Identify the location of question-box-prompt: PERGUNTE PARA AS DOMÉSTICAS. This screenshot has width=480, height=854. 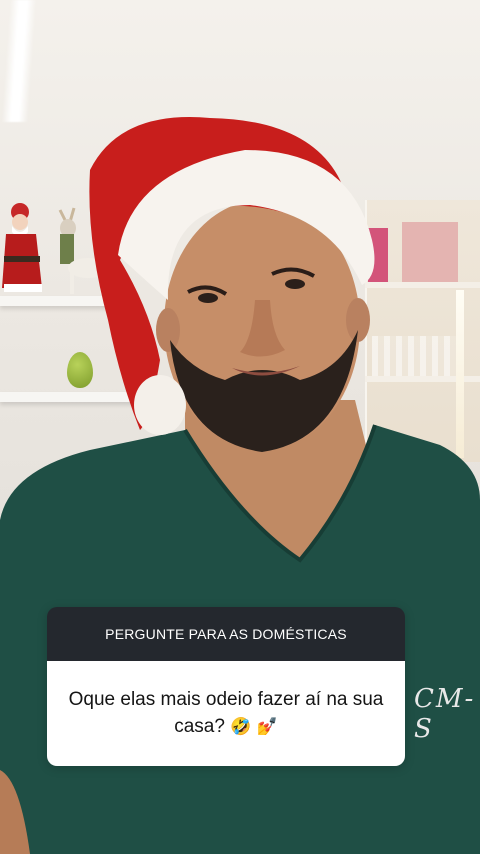
(226, 634).